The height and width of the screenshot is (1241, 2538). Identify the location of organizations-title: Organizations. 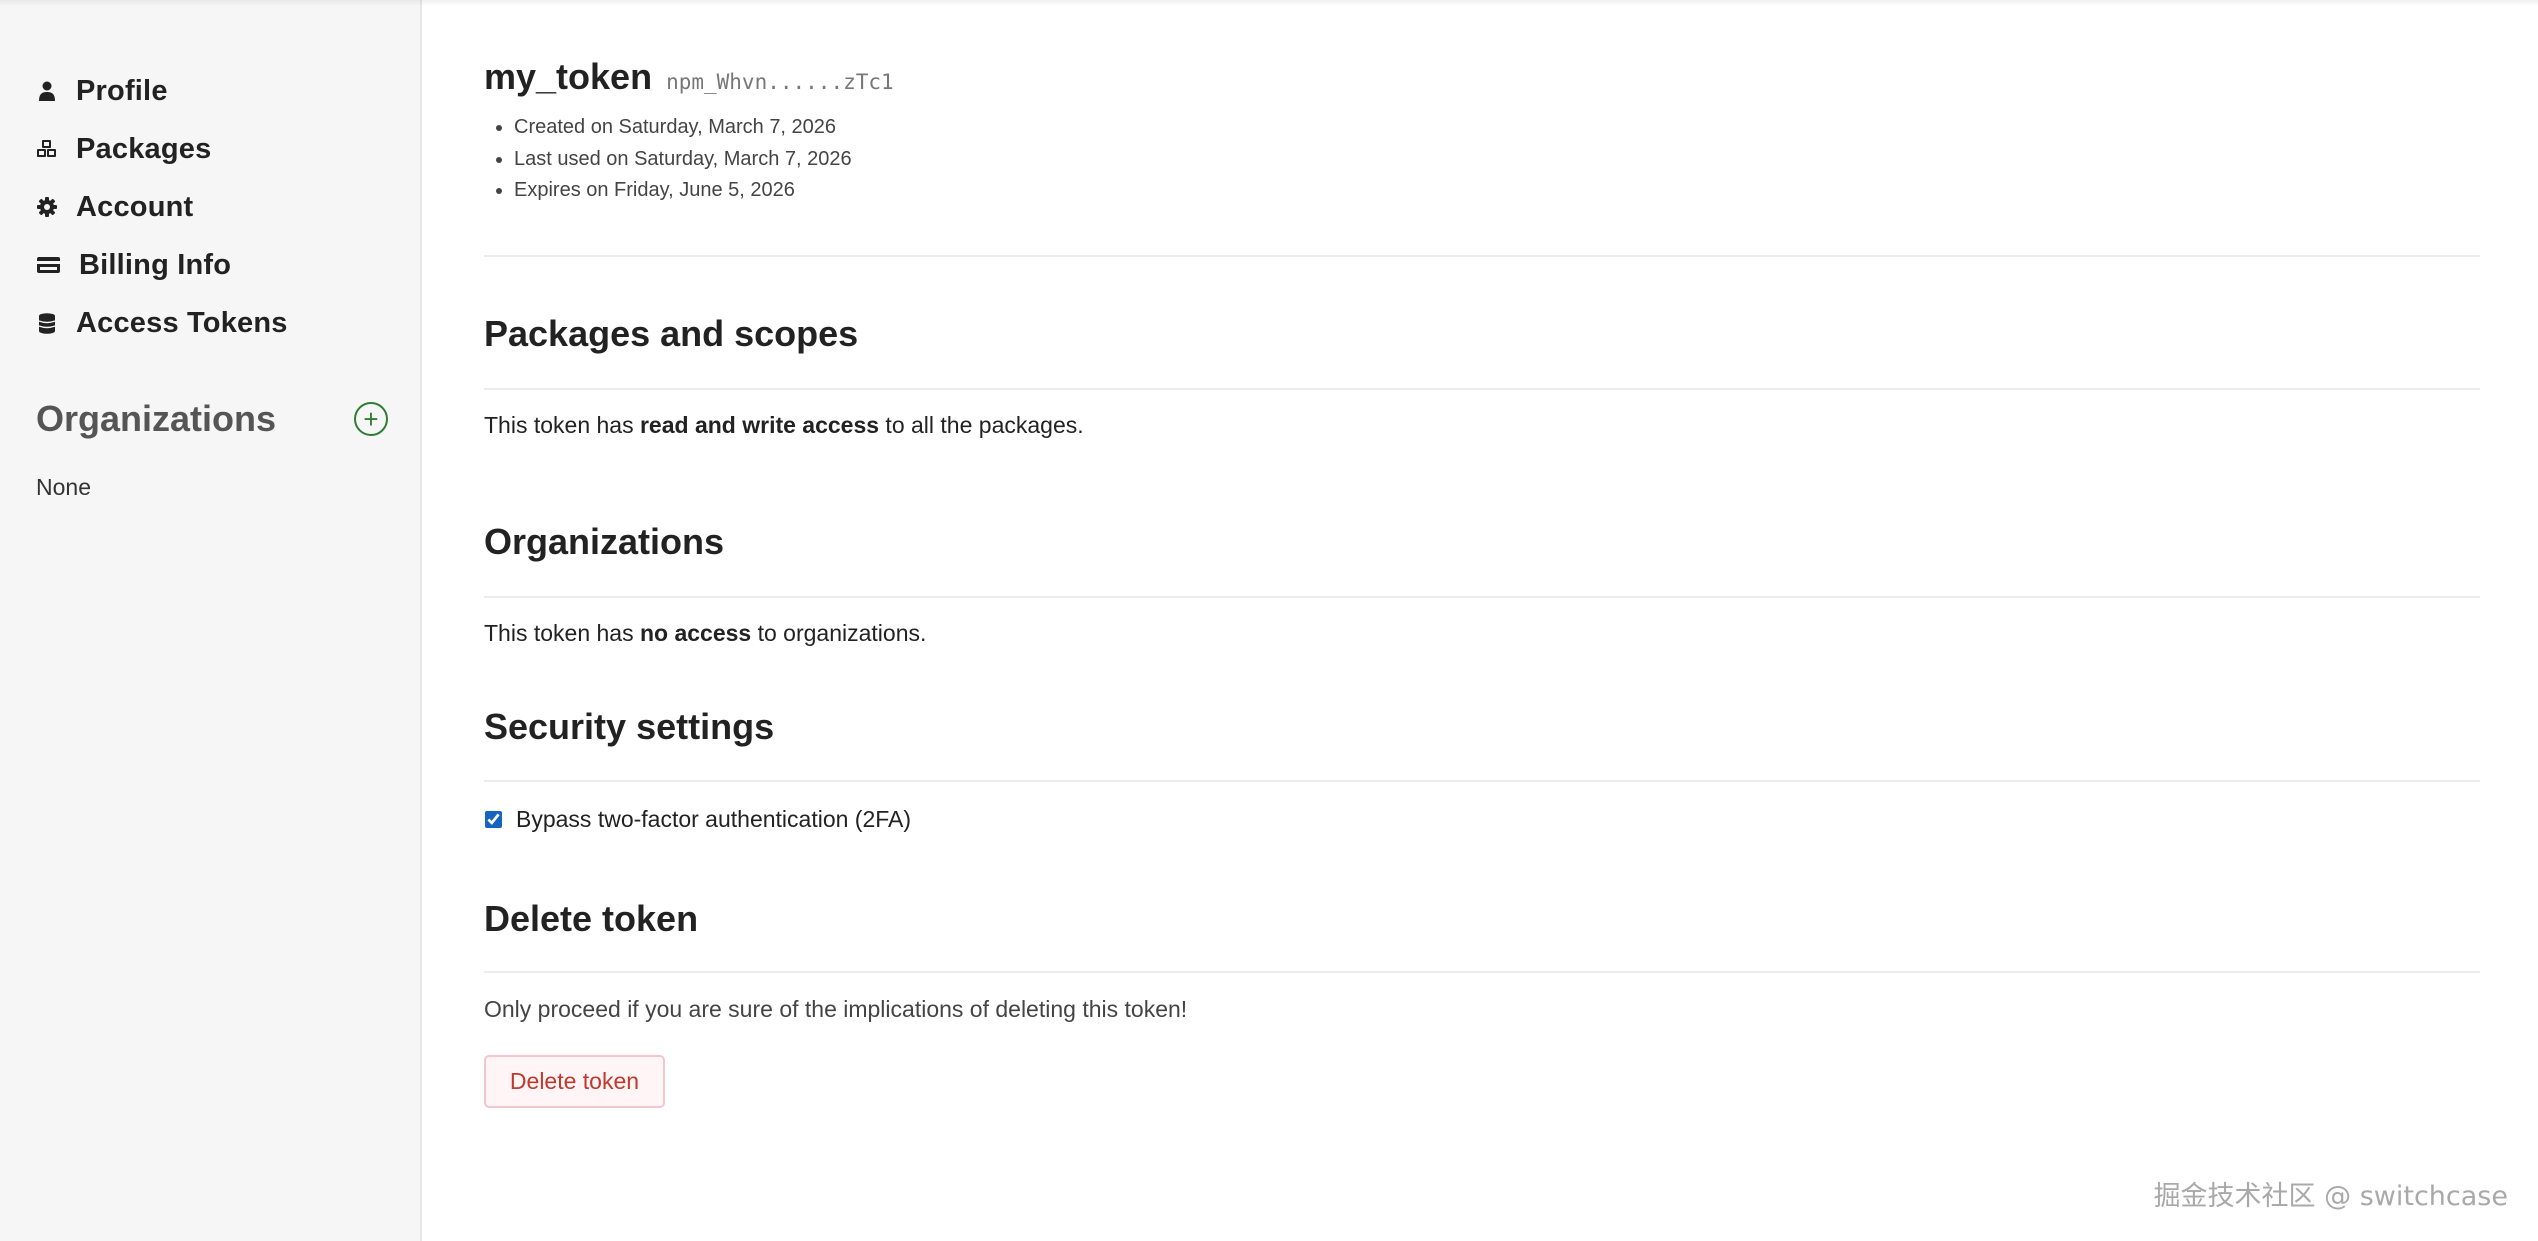
(156, 418).